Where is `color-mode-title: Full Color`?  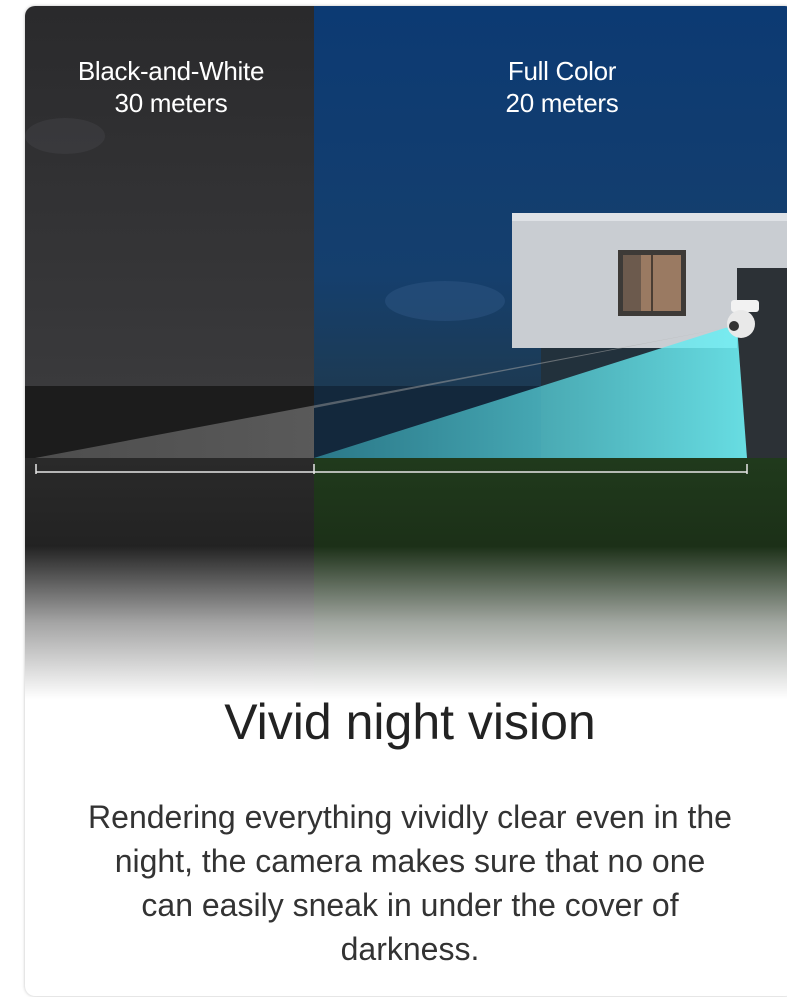 color-mode-title: Full Color is located at coordinates (562, 71).